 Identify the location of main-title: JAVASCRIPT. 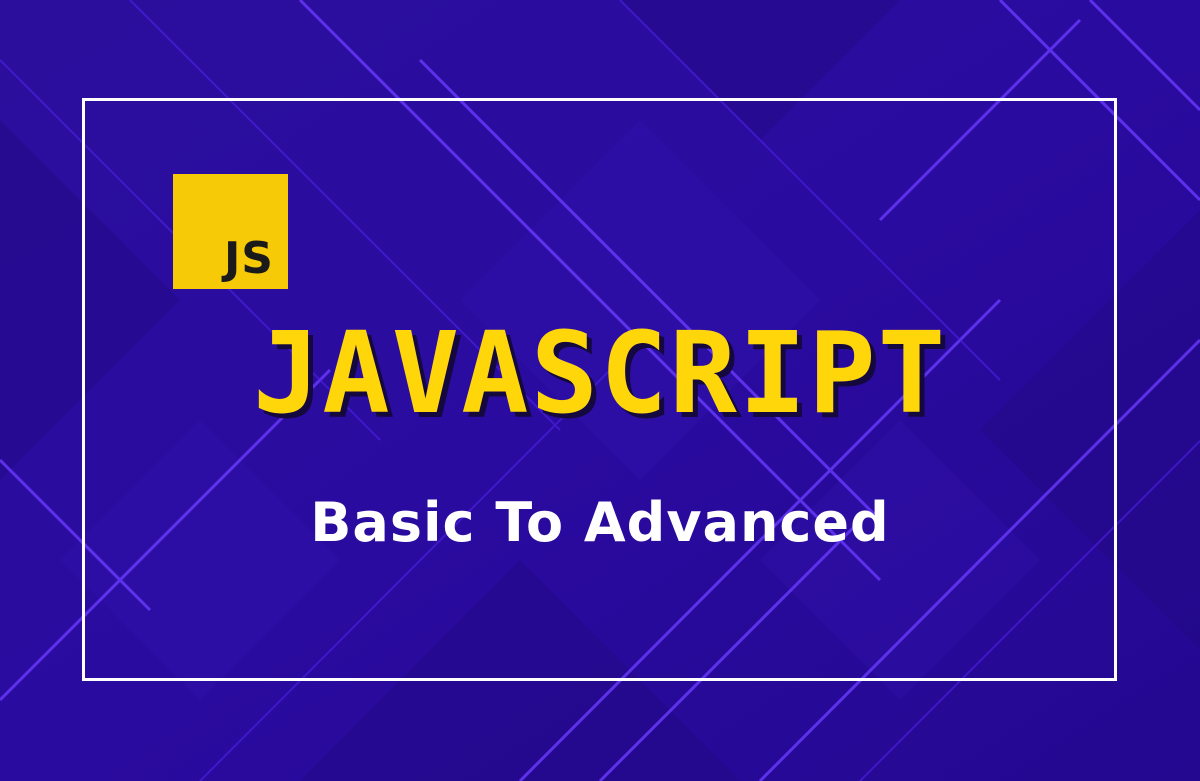
(600, 374).